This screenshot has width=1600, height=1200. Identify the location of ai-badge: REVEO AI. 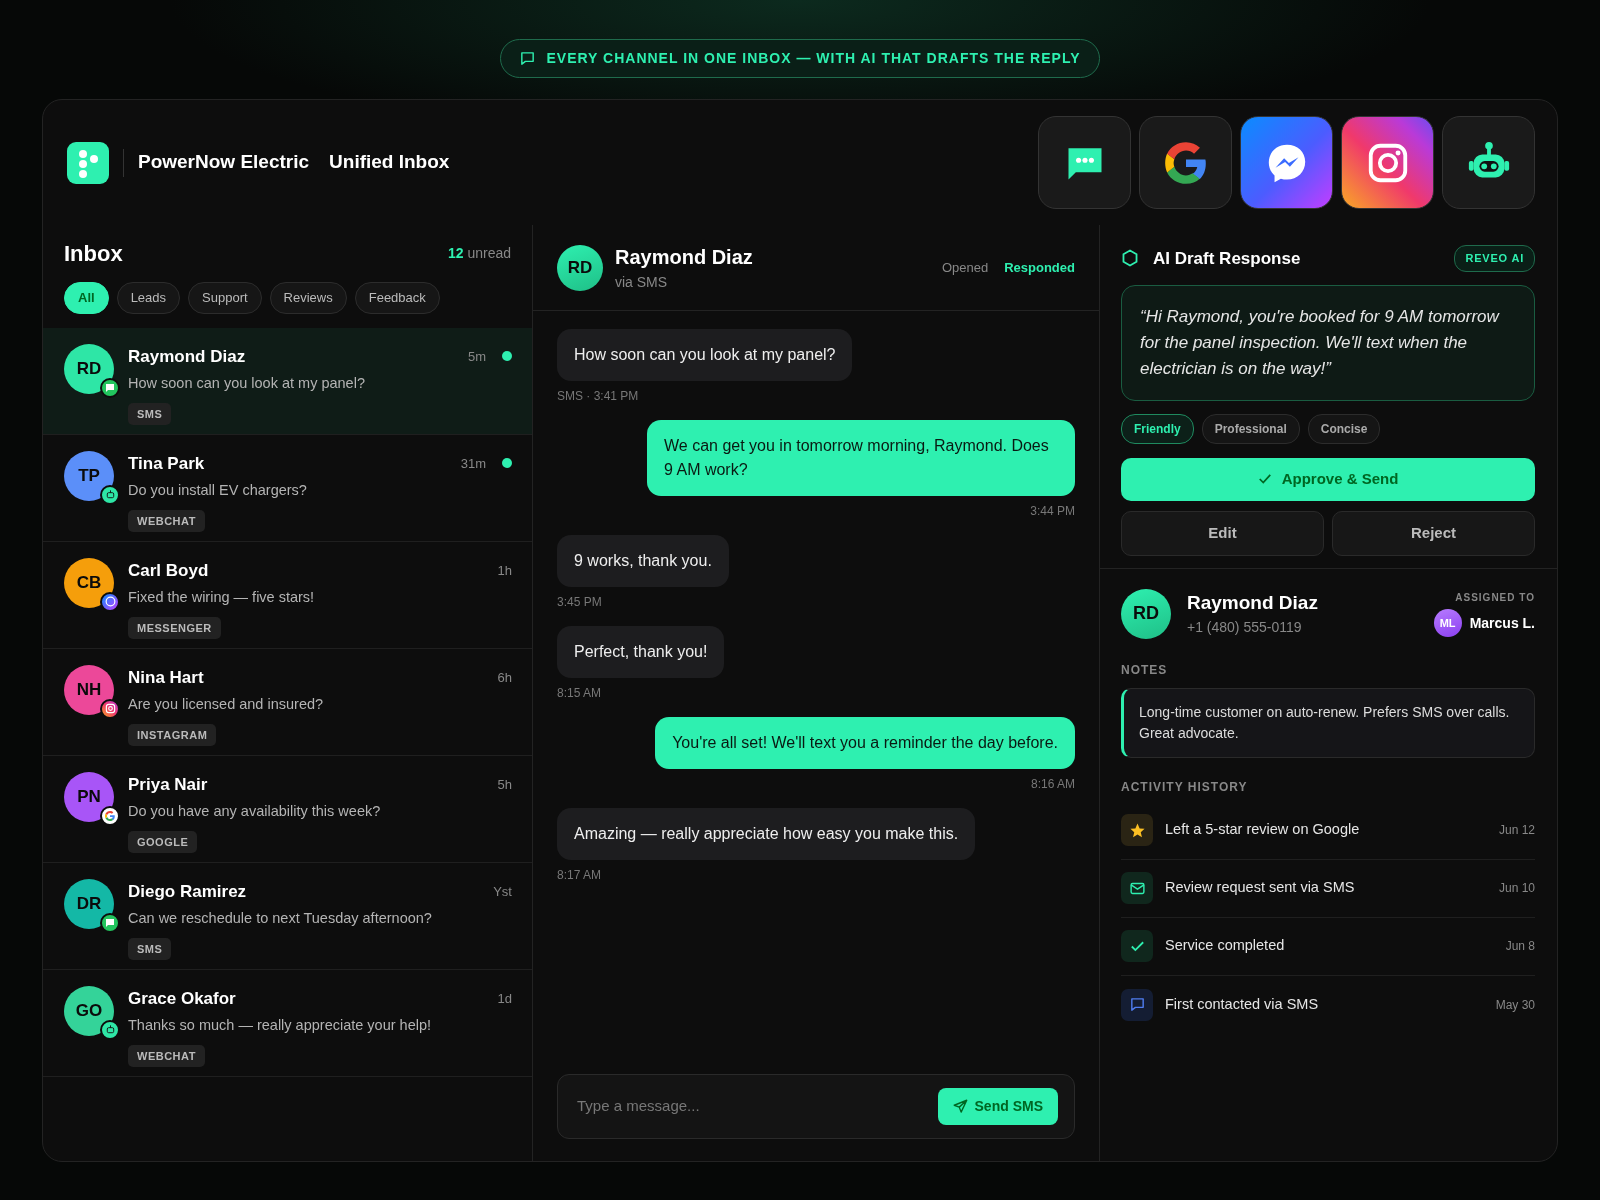
(1494, 258).